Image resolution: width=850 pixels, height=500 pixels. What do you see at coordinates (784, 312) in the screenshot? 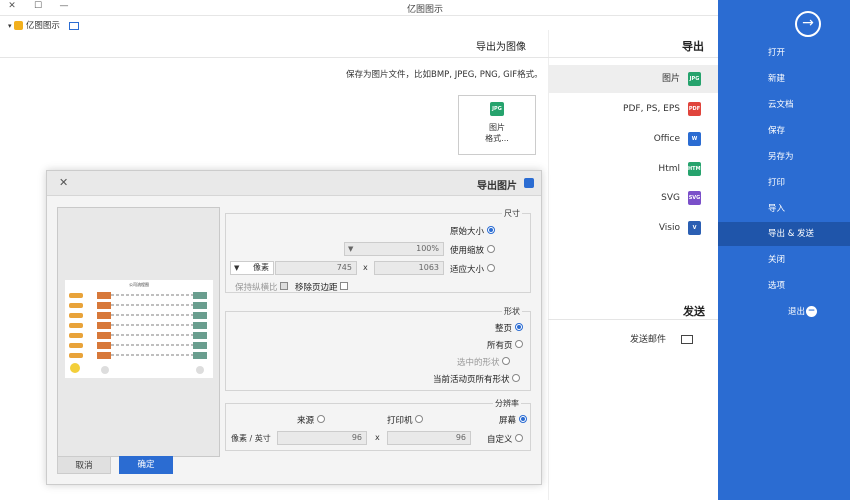
I see `sidebar-item-exit: 退出` at bounding box center [784, 312].